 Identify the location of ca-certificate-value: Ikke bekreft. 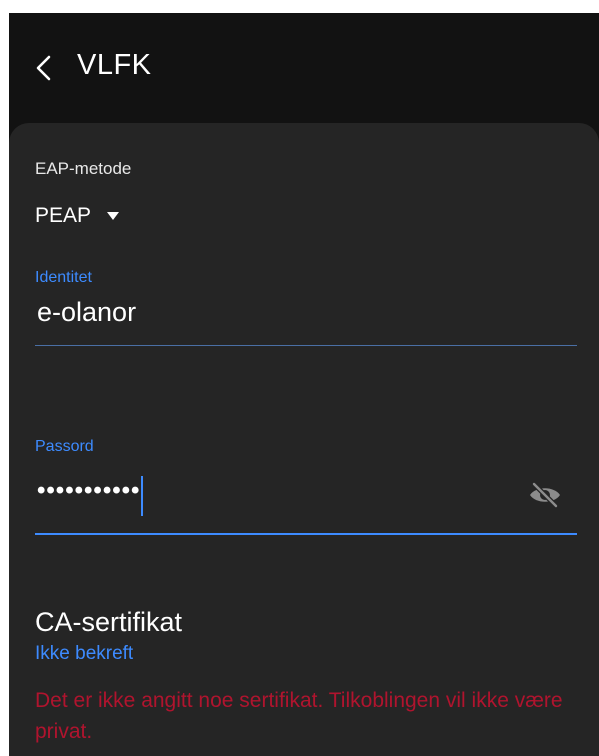
(84, 653).